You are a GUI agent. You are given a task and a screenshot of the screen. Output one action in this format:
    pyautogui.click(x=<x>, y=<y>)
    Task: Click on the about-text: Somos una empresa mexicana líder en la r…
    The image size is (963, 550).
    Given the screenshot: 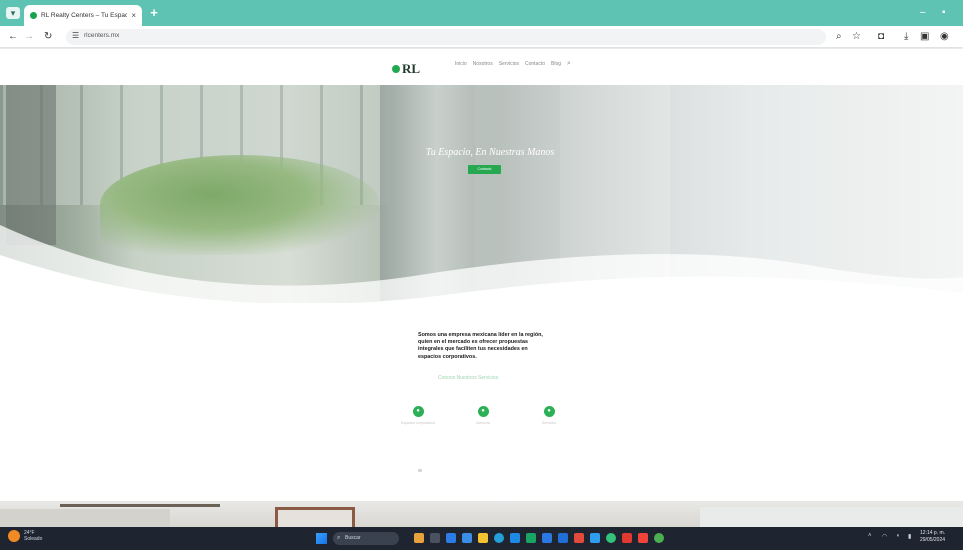 What is the action you would take?
    pyautogui.click(x=480, y=346)
    